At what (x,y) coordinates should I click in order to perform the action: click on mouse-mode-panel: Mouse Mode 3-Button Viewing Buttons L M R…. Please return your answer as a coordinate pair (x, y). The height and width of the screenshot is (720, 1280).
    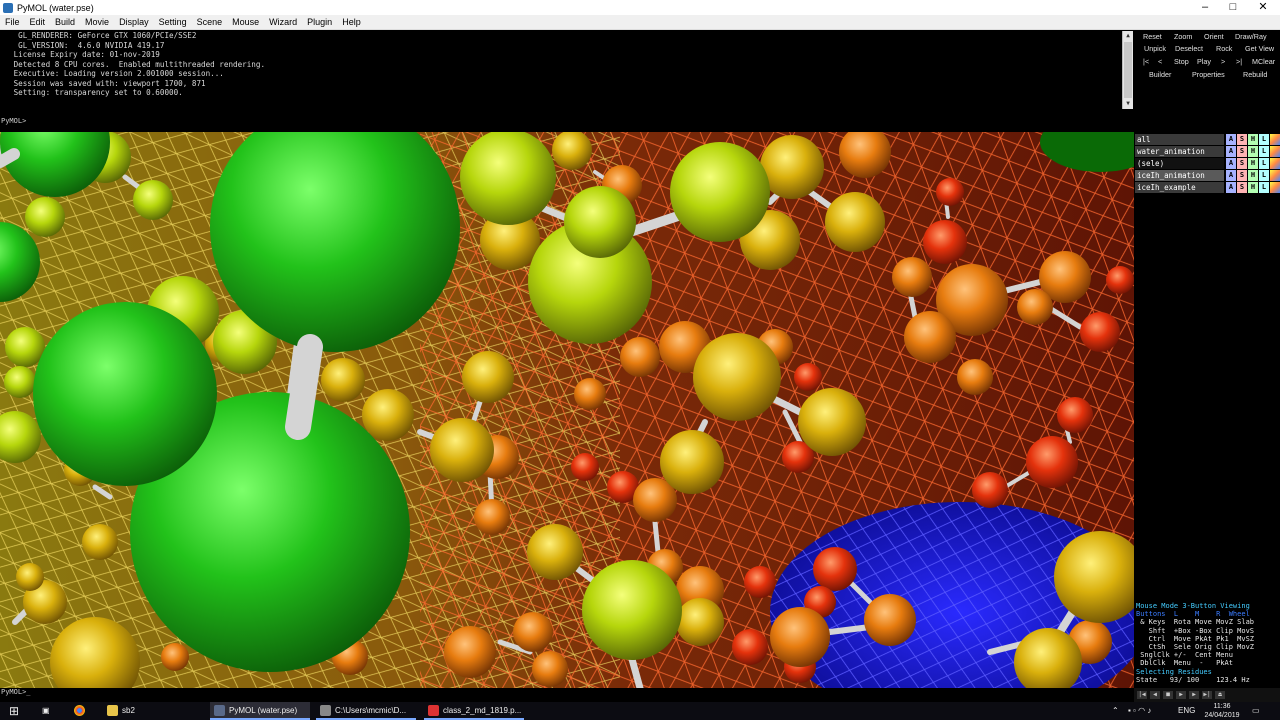
    Looking at the image, I should click on (1207, 645).